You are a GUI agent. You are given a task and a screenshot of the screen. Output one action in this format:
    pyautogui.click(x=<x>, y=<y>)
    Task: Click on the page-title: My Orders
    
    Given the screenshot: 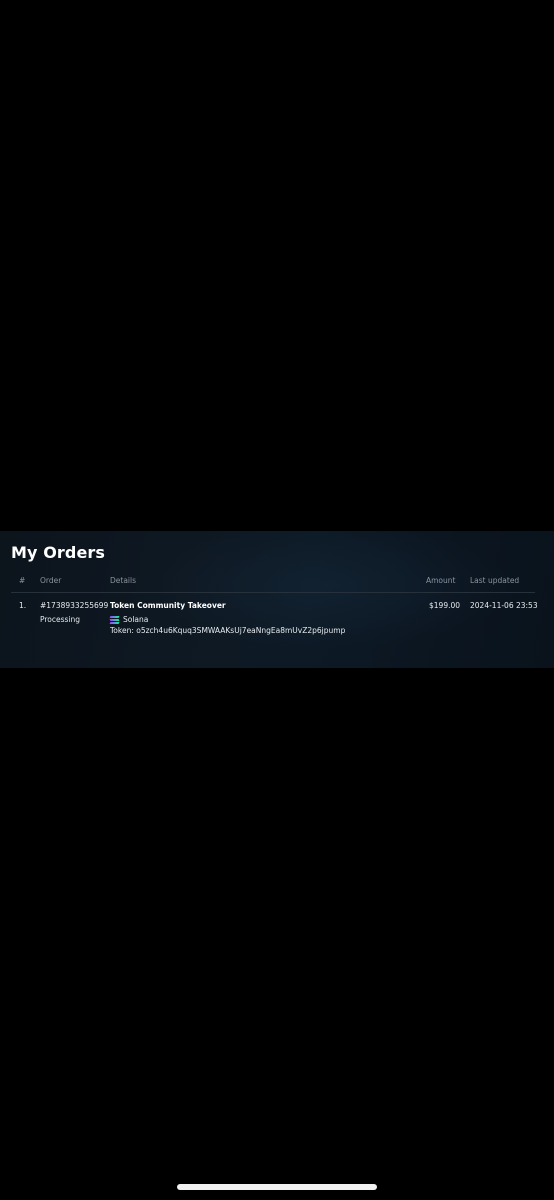 What is the action you would take?
    pyautogui.click(x=58, y=552)
    